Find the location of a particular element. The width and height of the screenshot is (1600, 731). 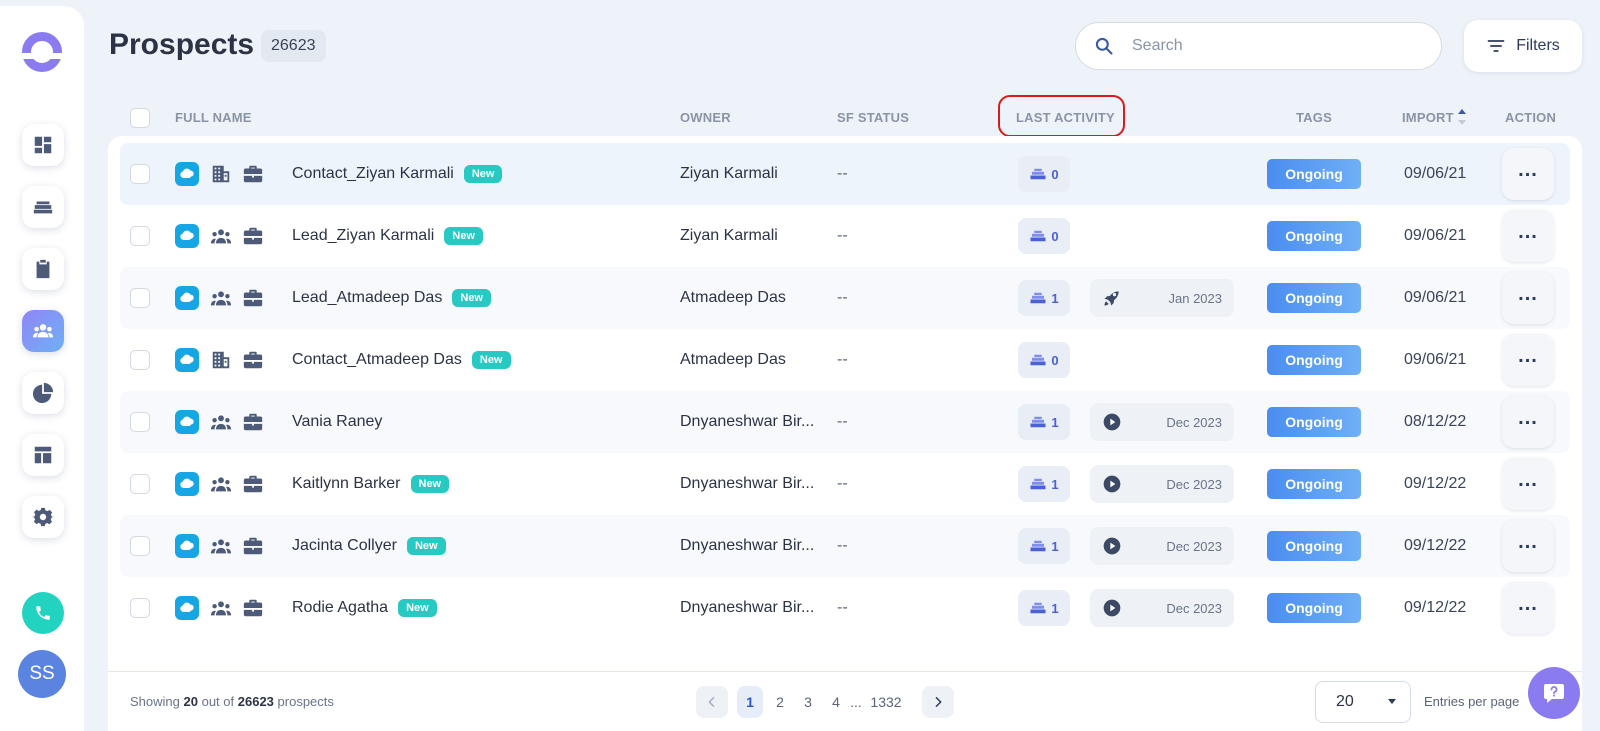

sidebar-item-templates is located at coordinates (43, 455).